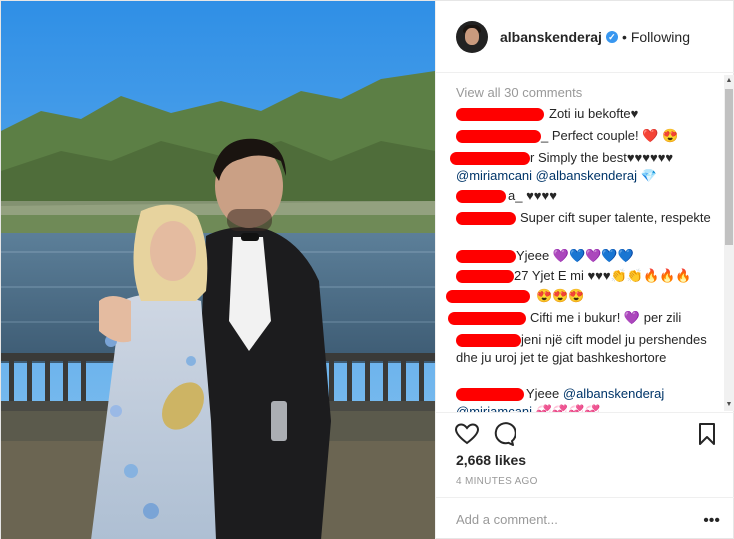  I want to click on avatar, so click(472, 36).